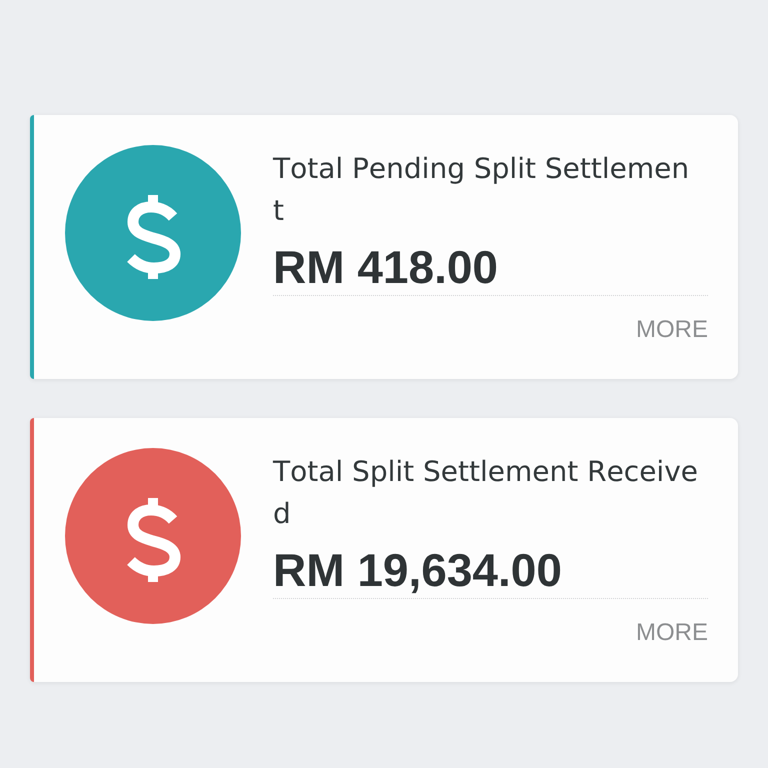 The width and height of the screenshot is (768, 768). Describe the element at coordinates (481, 190) in the screenshot. I see `card-title: Total Pending Split Settlement` at that location.